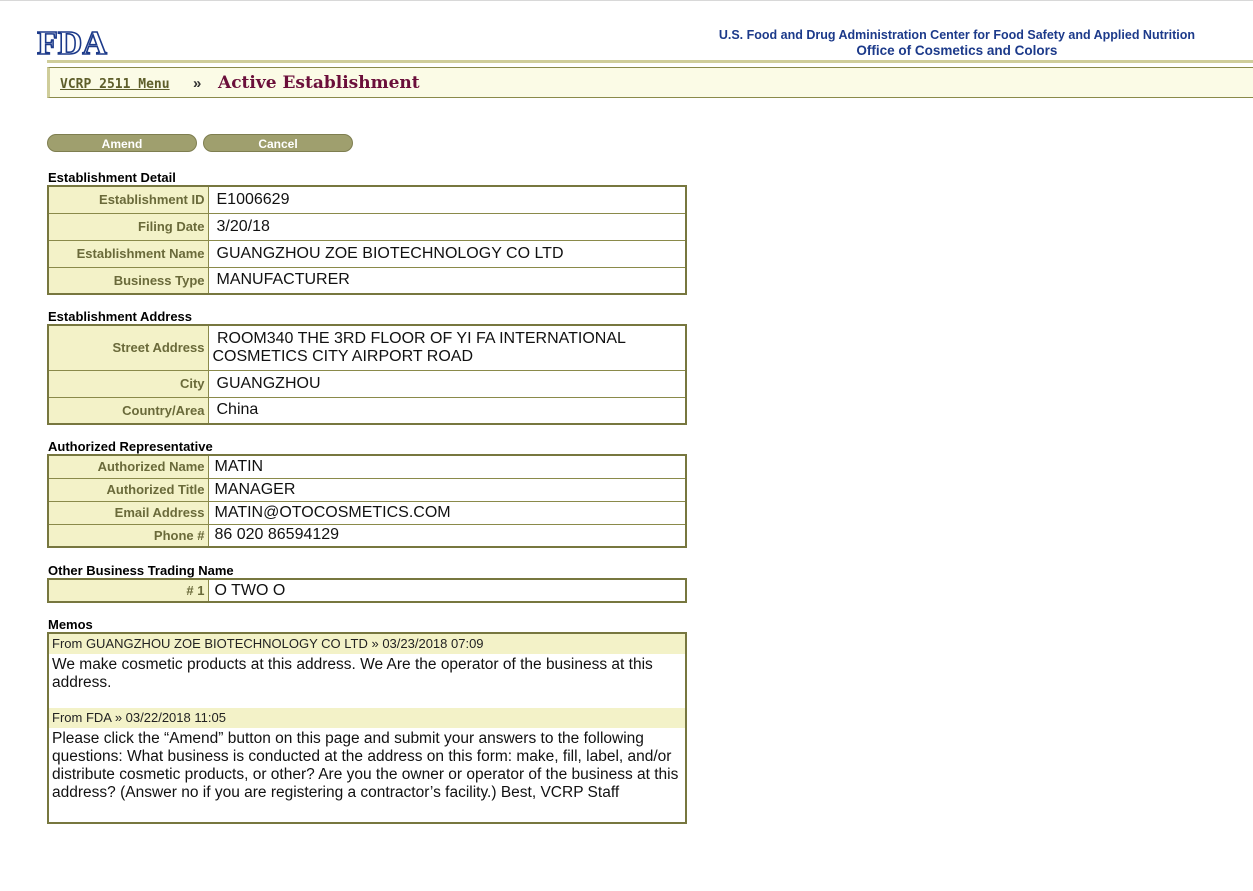 Image resolution: width=1253 pixels, height=891 pixels. I want to click on table-row: Business Type MANUFACTURER, so click(367, 280).